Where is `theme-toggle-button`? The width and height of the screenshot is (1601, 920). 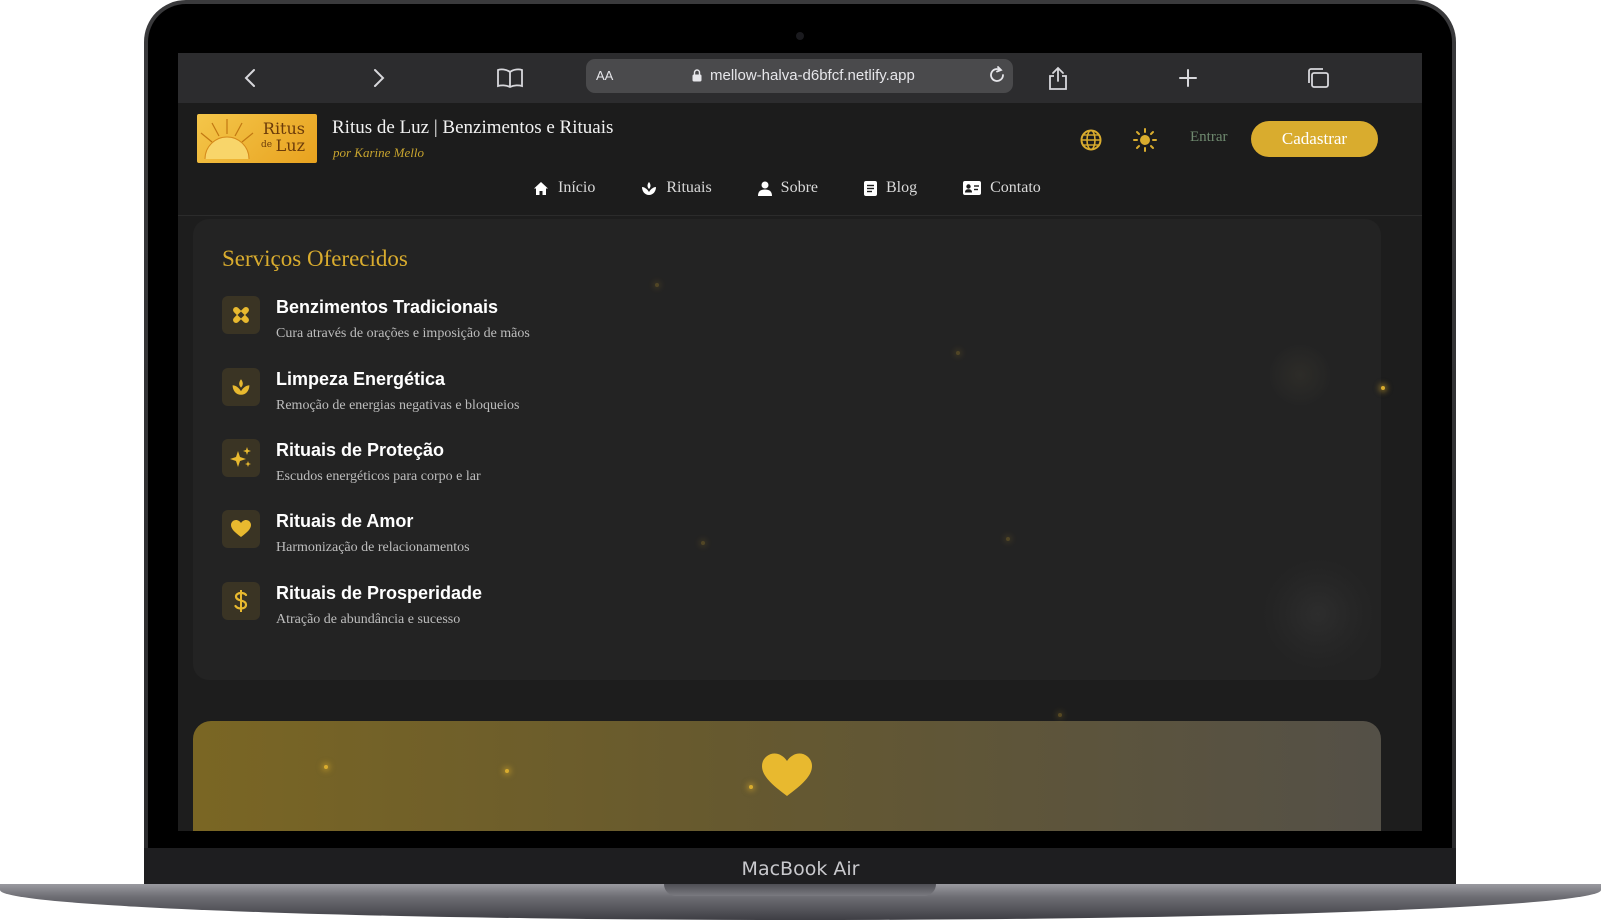
theme-toggle-button is located at coordinates (1145, 140).